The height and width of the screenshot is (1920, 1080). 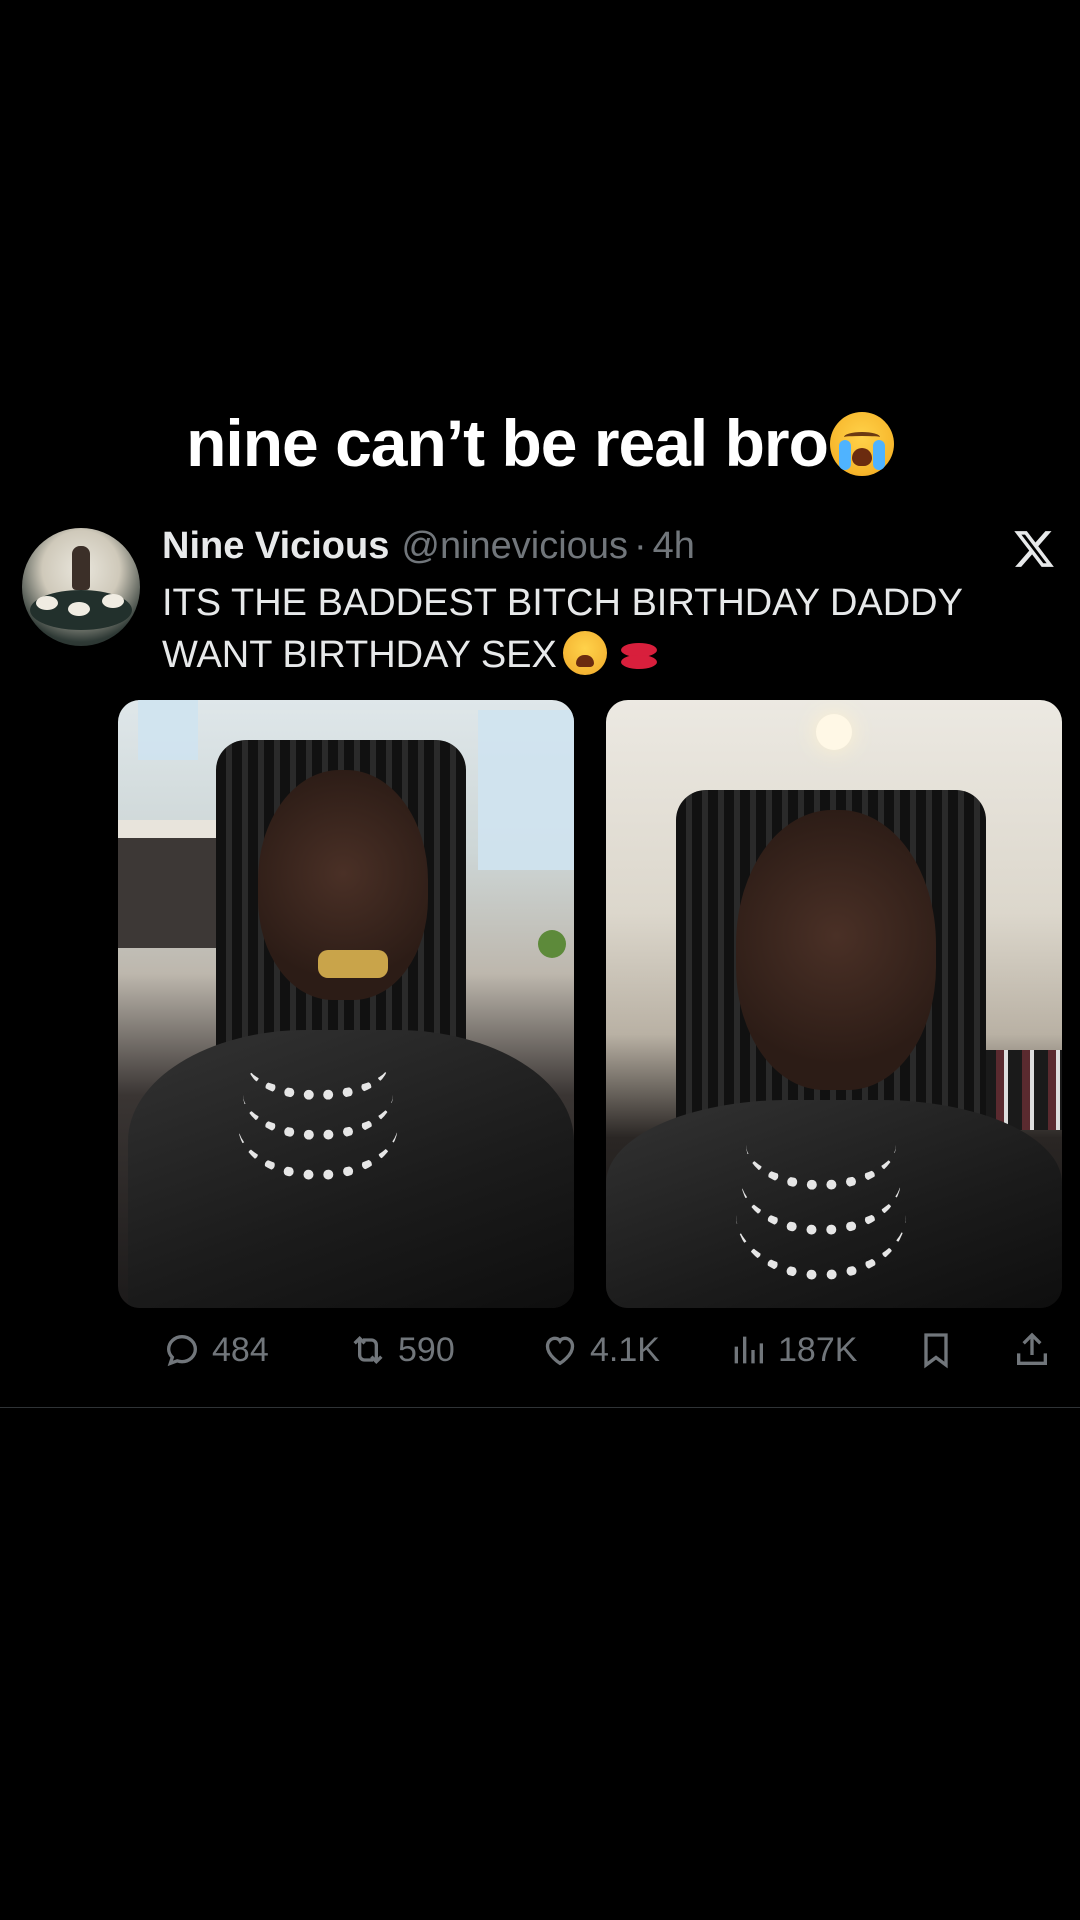 I want to click on bookmark-button, so click(x=941, y=1350).